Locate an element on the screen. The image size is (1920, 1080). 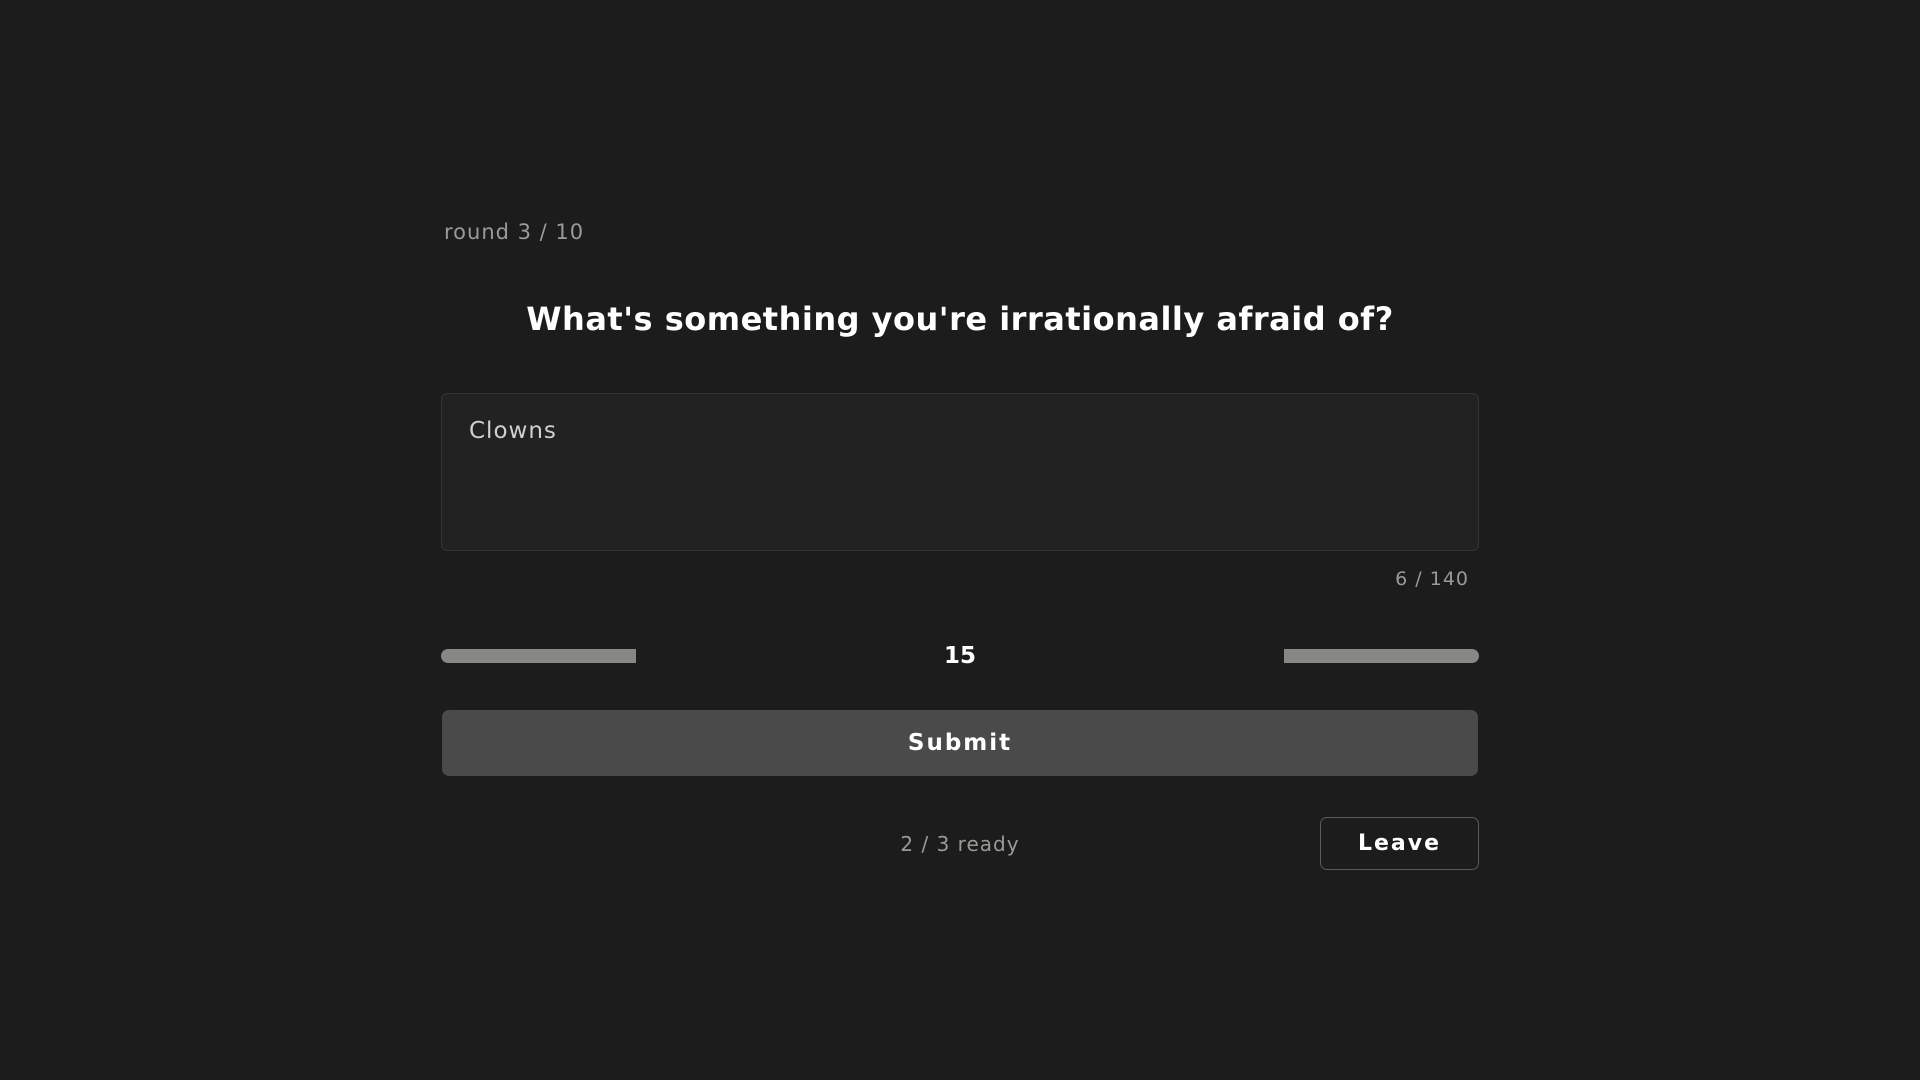
answer-input is located at coordinates (960, 472).